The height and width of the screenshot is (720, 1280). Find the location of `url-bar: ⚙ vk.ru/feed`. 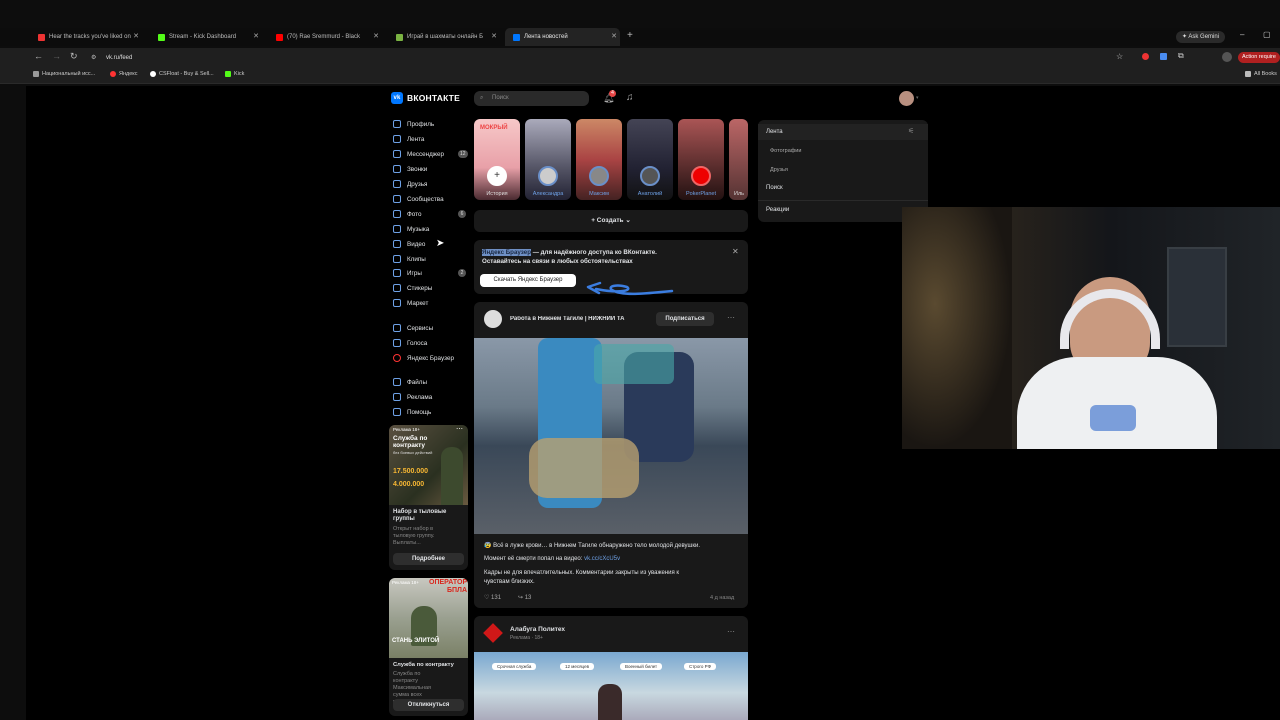

url-bar: ⚙ vk.ru/feed is located at coordinates (593, 58).